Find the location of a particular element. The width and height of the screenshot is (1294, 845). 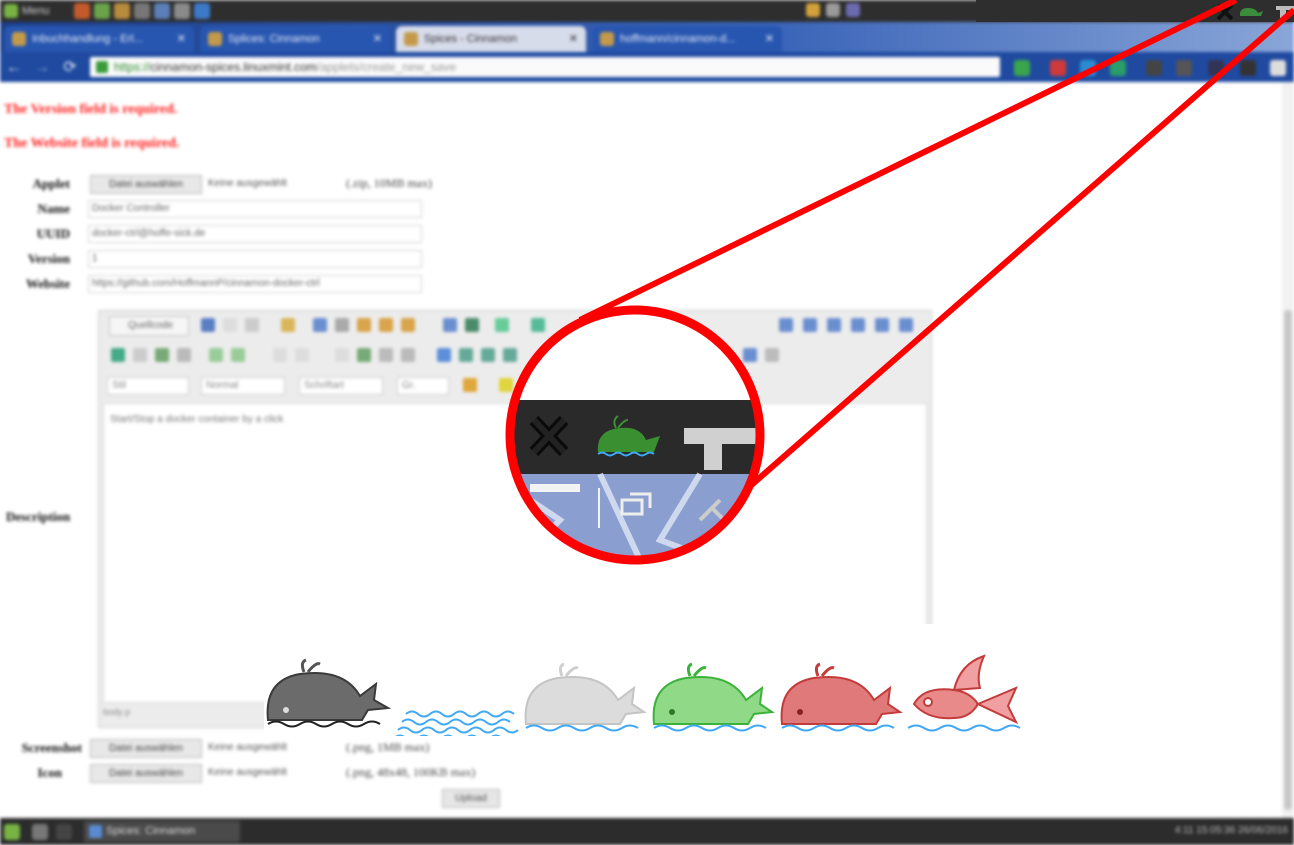

bg-color-icon is located at coordinates (506, 385).